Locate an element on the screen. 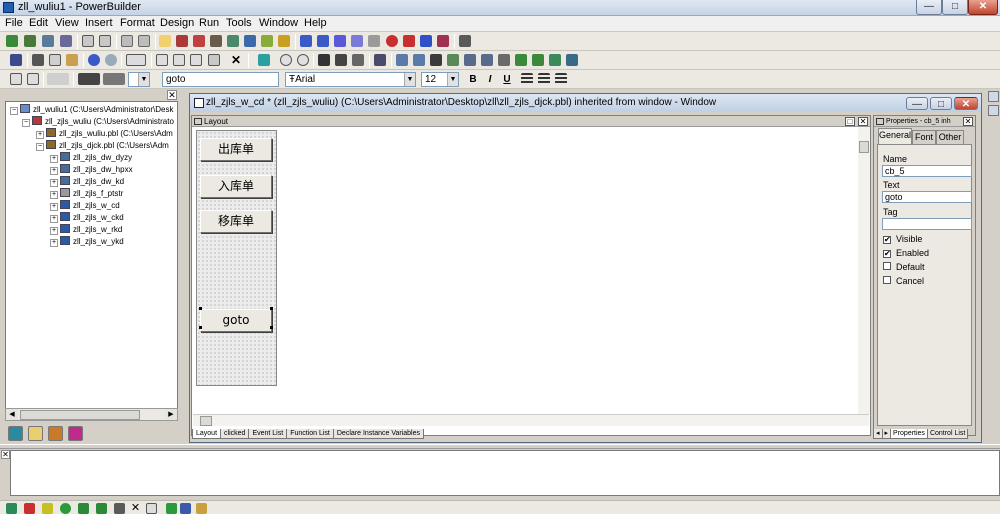 Image resolution: width=1000 pixels, height=514 pixels. minimize-button: — is located at coordinates (929, 7).